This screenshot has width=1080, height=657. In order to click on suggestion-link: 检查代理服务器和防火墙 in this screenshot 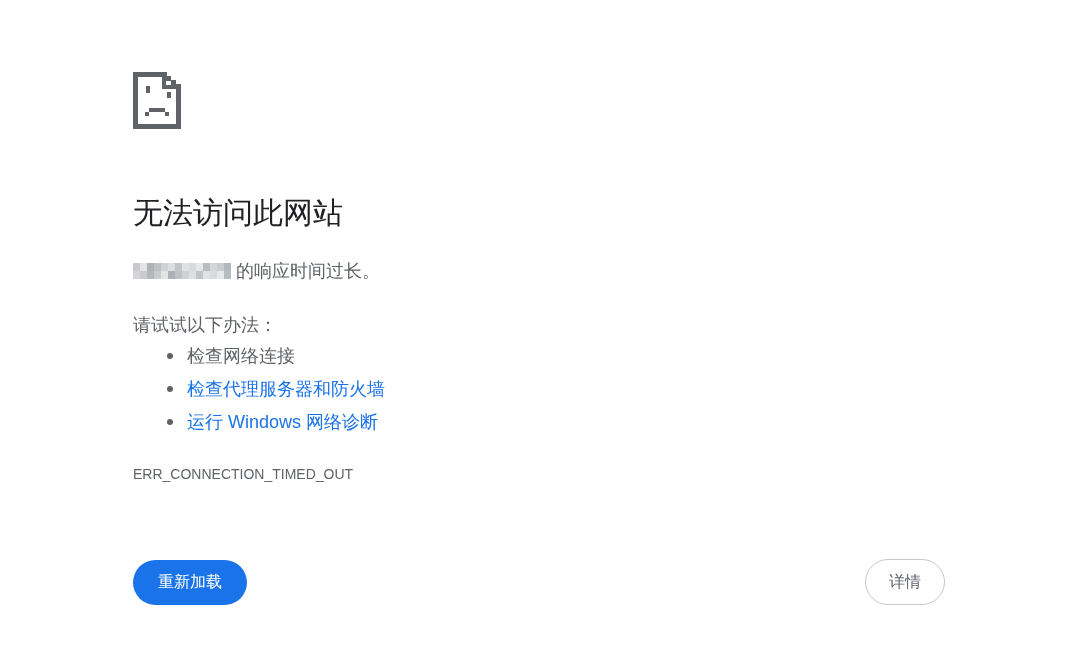, I will do `click(286, 388)`.